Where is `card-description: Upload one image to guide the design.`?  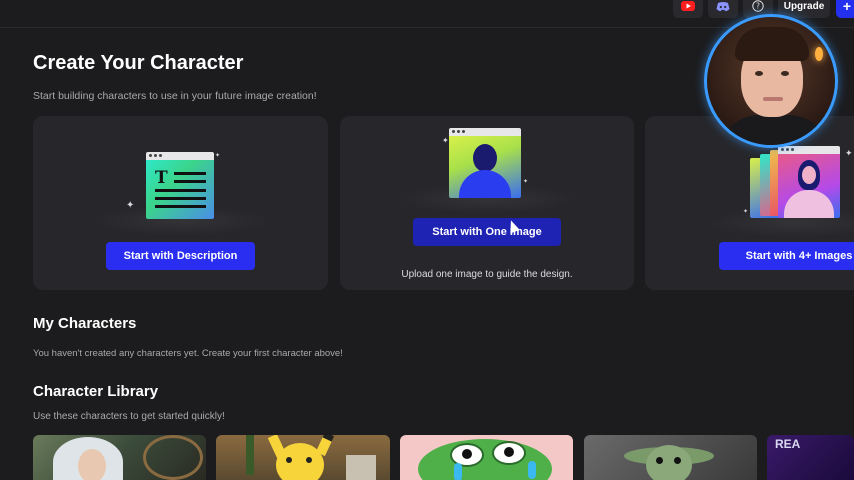 card-description: Upload one image to guide the design. is located at coordinates (487, 274).